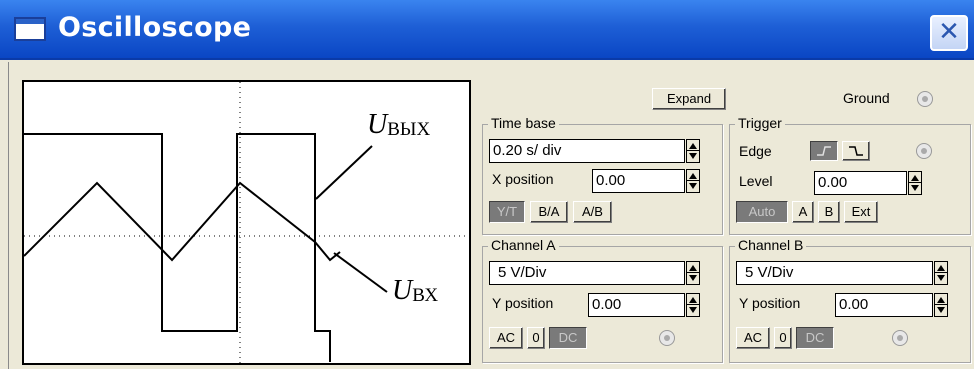  Describe the element at coordinates (884, 305) in the screenshot. I see `channel-b-y-position-input: 0.00` at that location.